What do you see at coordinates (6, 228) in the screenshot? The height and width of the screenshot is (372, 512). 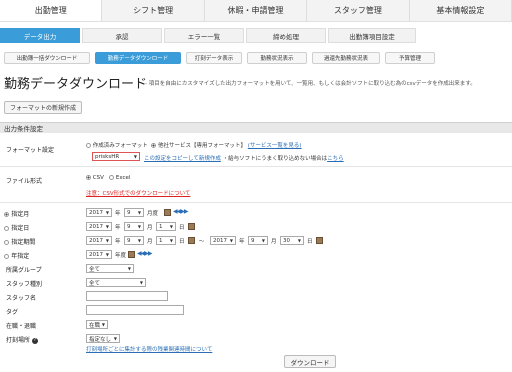 I see `radio-day` at bounding box center [6, 228].